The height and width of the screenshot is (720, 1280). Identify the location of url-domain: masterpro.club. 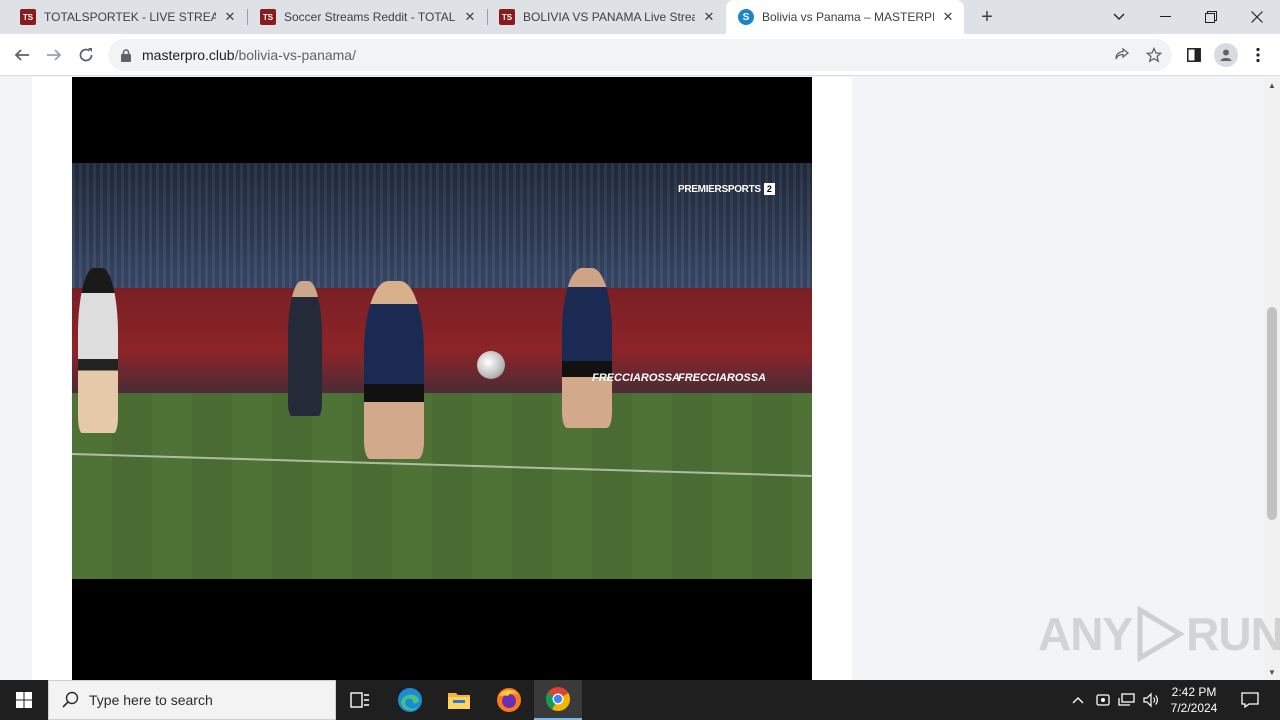
(188, 55).